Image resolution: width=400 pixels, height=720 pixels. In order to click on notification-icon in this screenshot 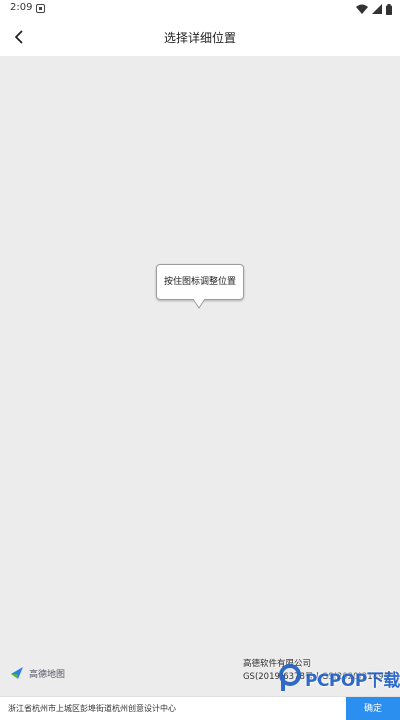, I will do `click(40, 8)`.